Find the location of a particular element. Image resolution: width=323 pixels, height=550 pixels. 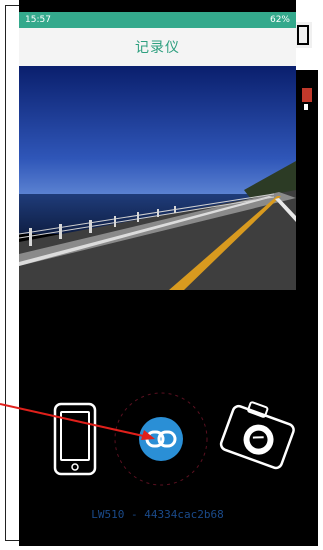

annotation-arrow is located at coordinates (77, 421).